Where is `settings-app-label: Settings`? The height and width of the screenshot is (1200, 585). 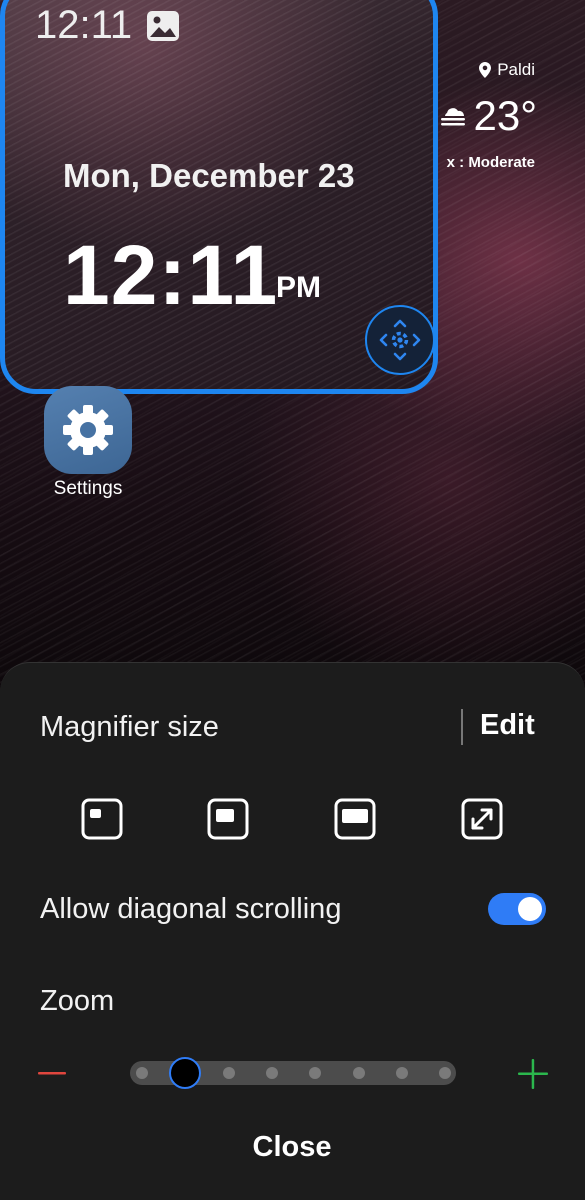
settings-app-label: Settings is located at coordinates (88, 488).